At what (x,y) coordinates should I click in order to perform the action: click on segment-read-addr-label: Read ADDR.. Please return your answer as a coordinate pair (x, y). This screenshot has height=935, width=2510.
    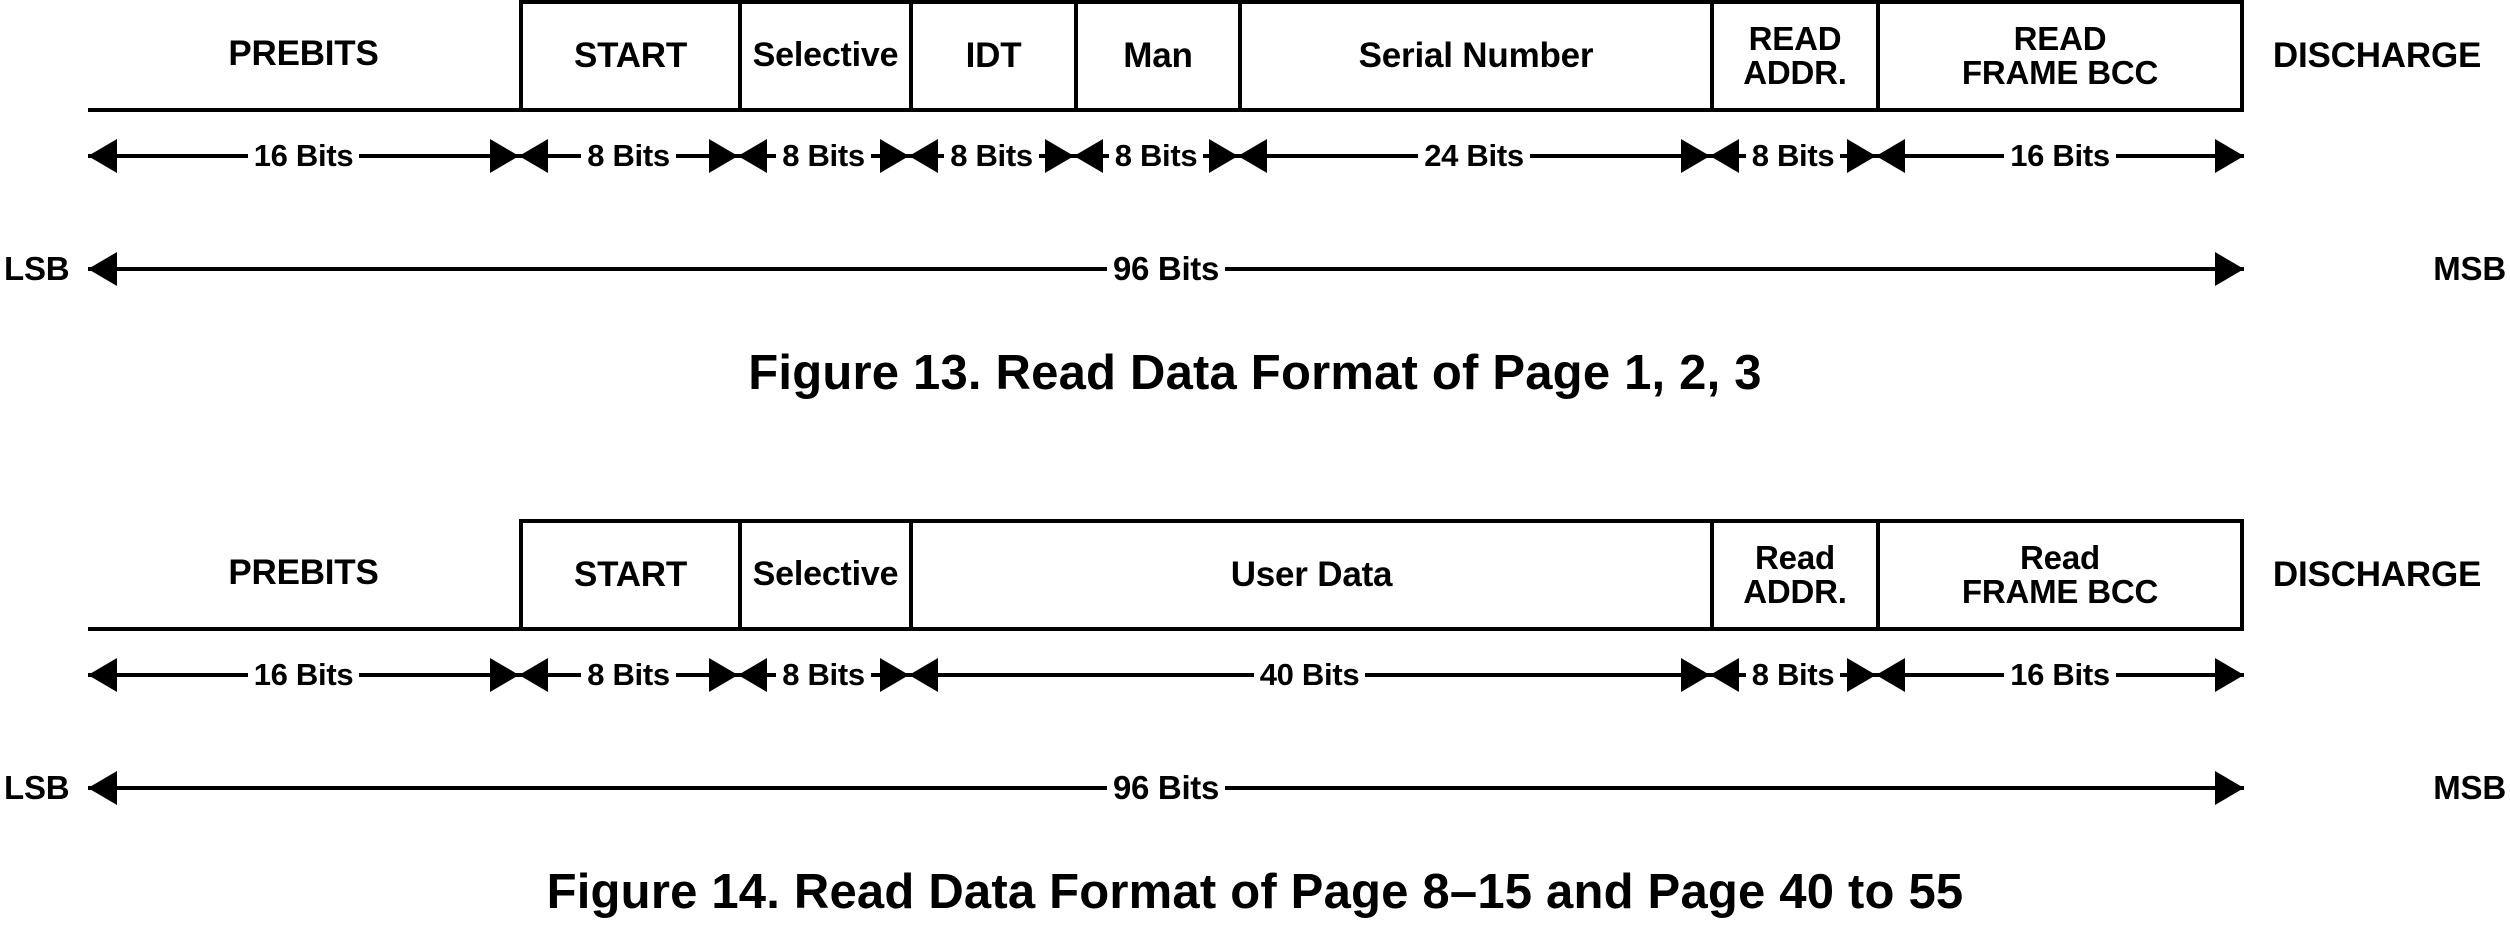
    Looking at the image, I should click on (1795, 574).